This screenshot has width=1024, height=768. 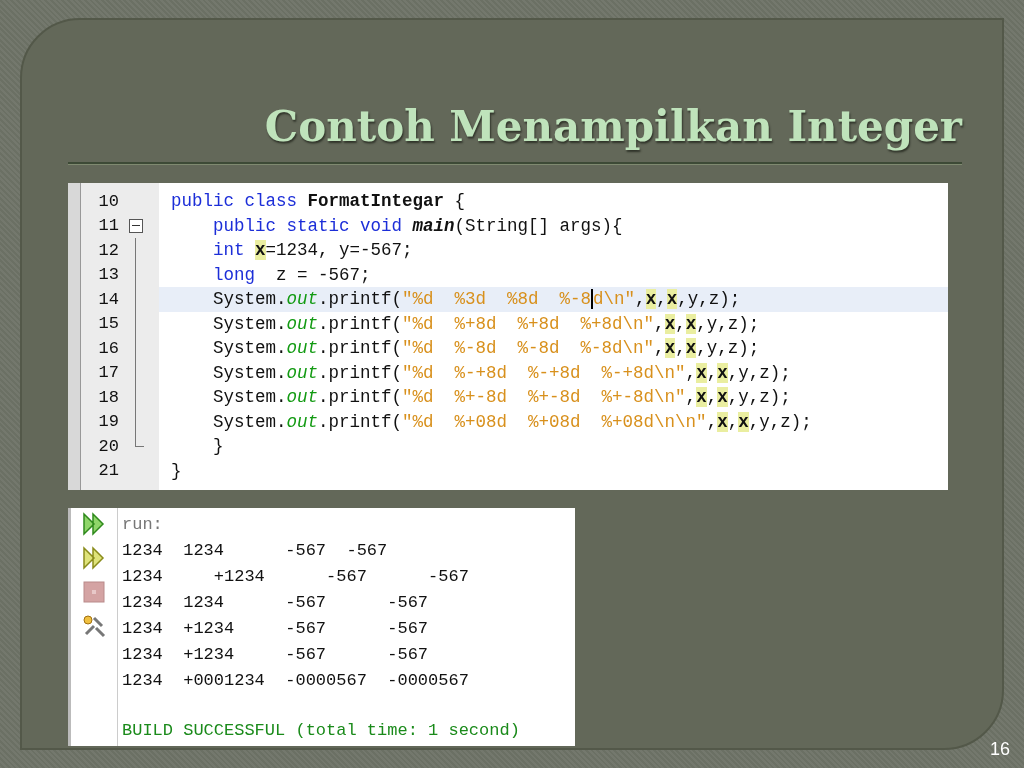 I want to click on run-icon, so click(x=94, y=524).